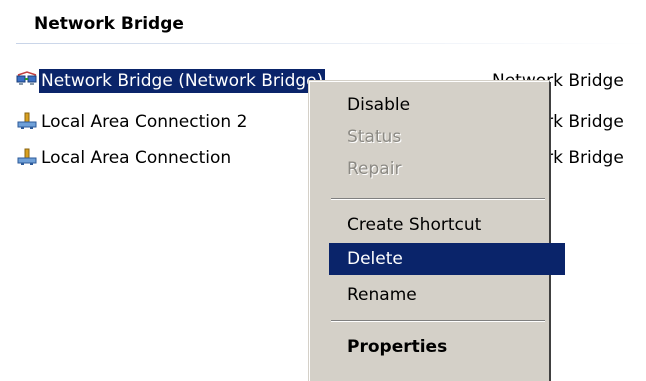 The height and width of the screenshot is (381, 646). I want to click on menu-item-properties: Properties, so click(447, 347).